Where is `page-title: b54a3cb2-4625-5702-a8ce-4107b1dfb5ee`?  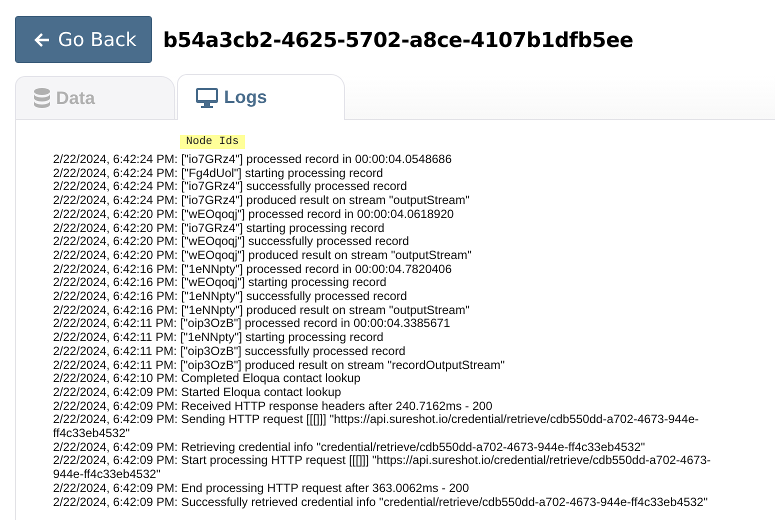
page-title: b54a3cb2-4625-5702-a8ce-4107b1dfb5ee is located at coordinates (398, 40).